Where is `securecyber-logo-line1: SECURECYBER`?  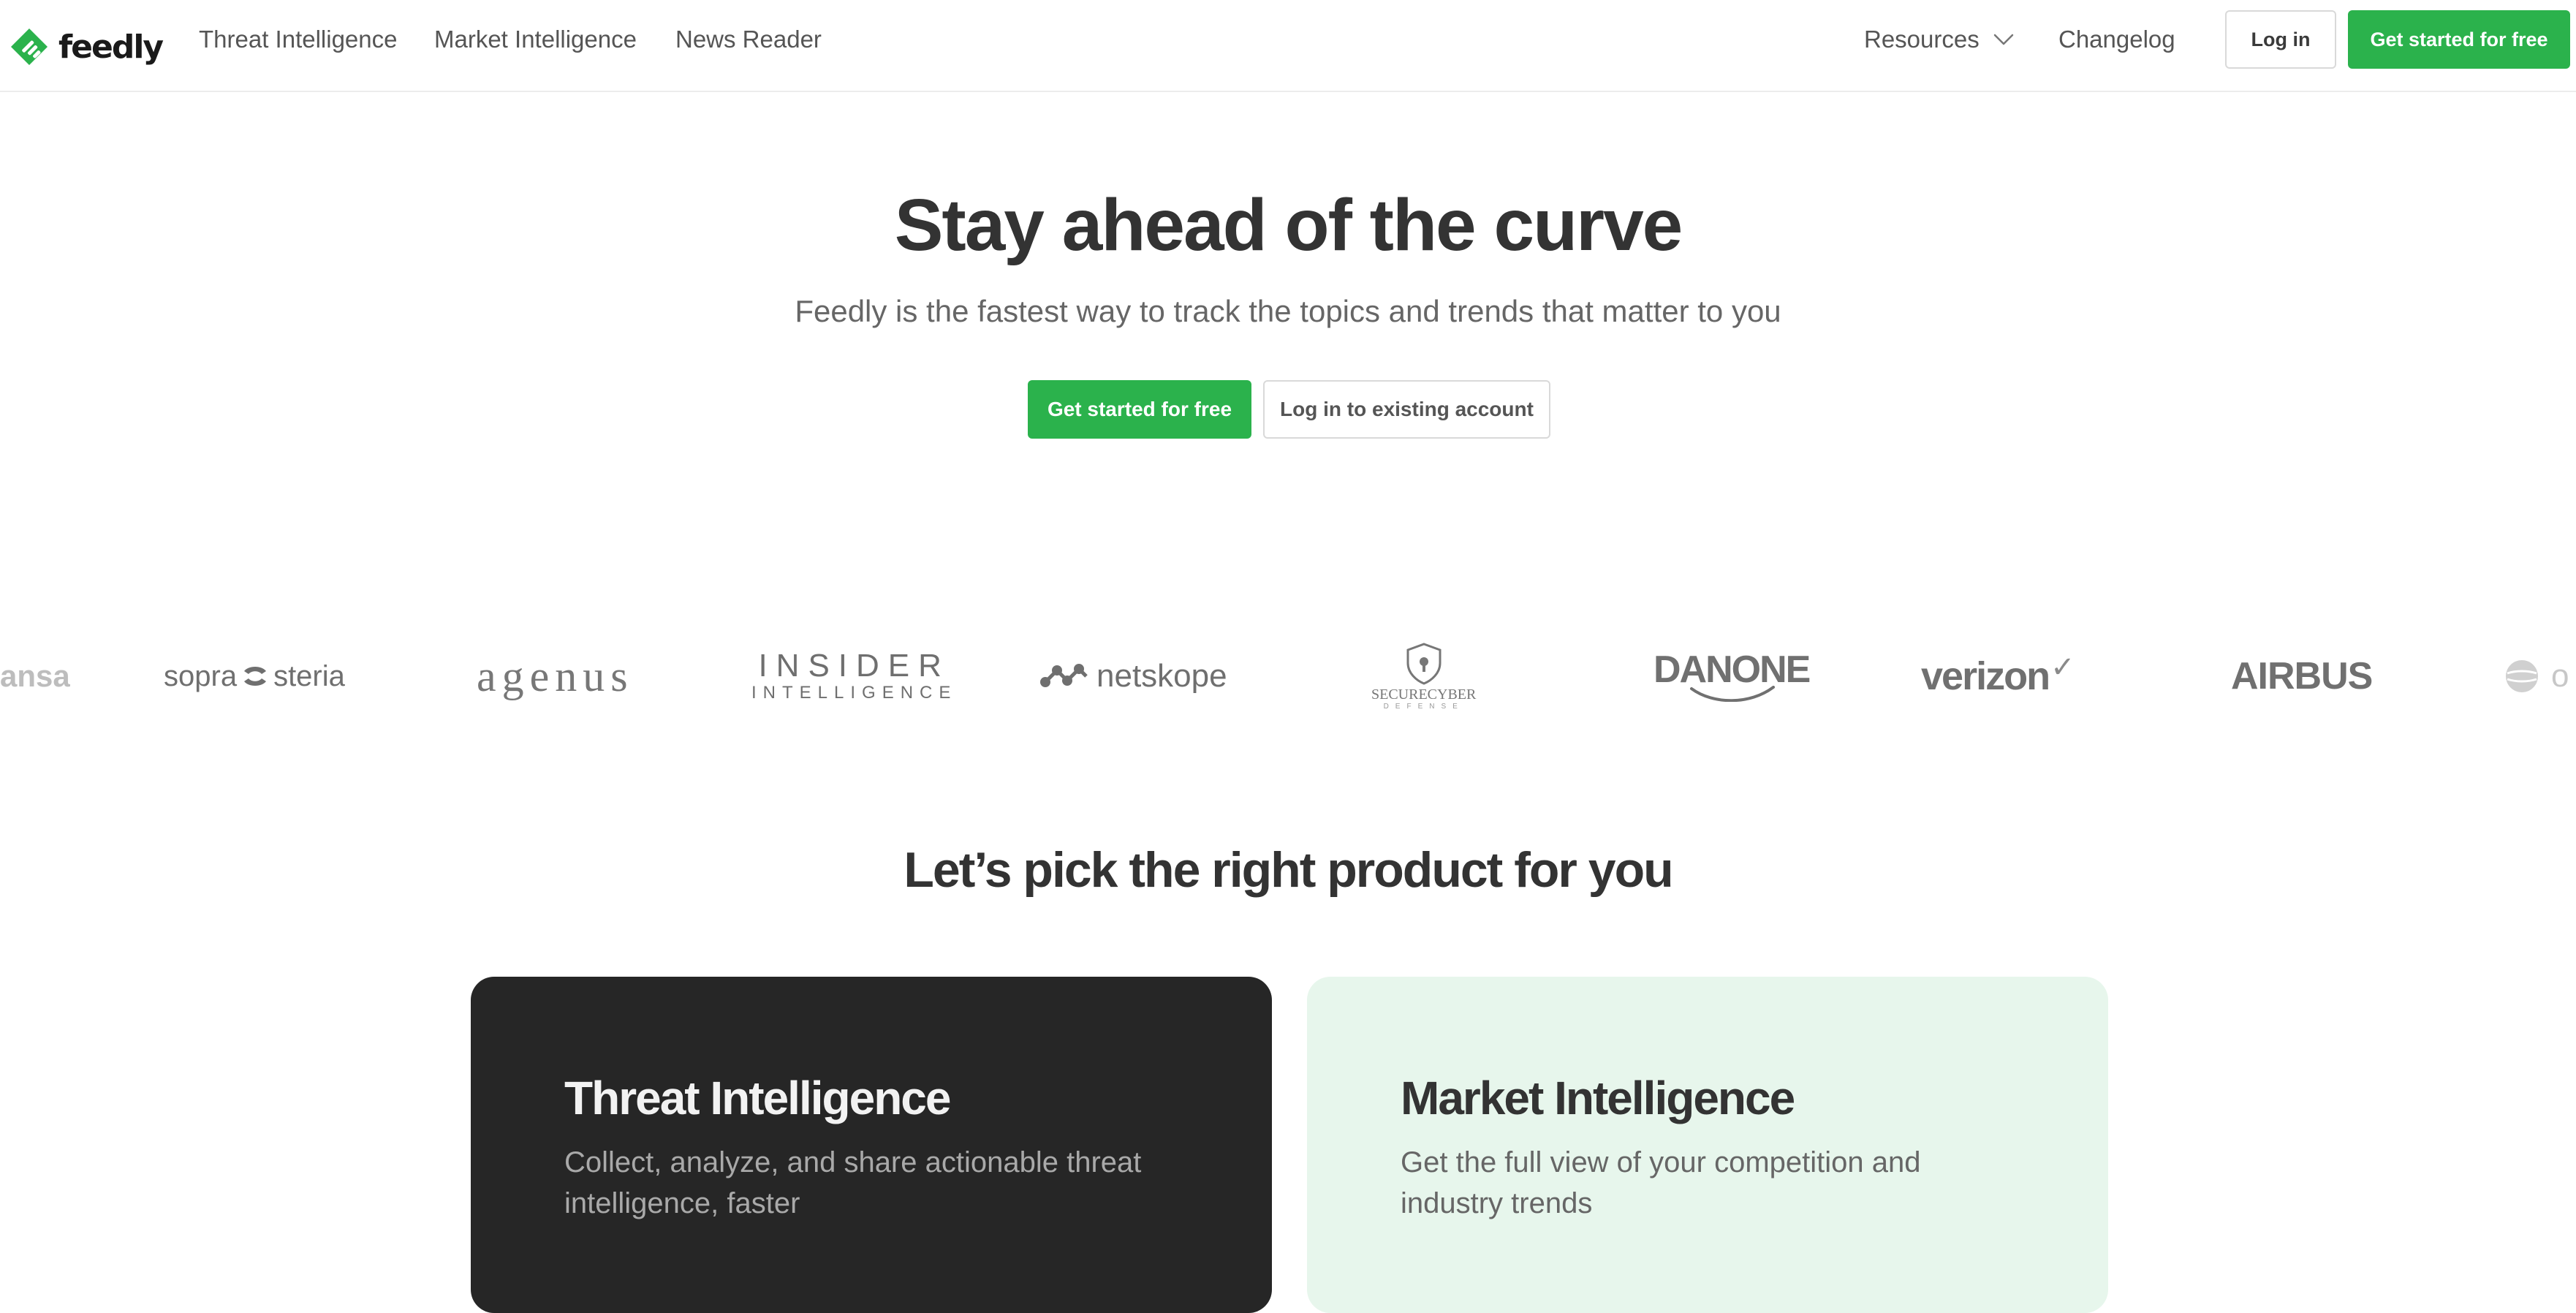 securecyber-logo-line1: SECURECYBER is located at coordinates (1424, 695).